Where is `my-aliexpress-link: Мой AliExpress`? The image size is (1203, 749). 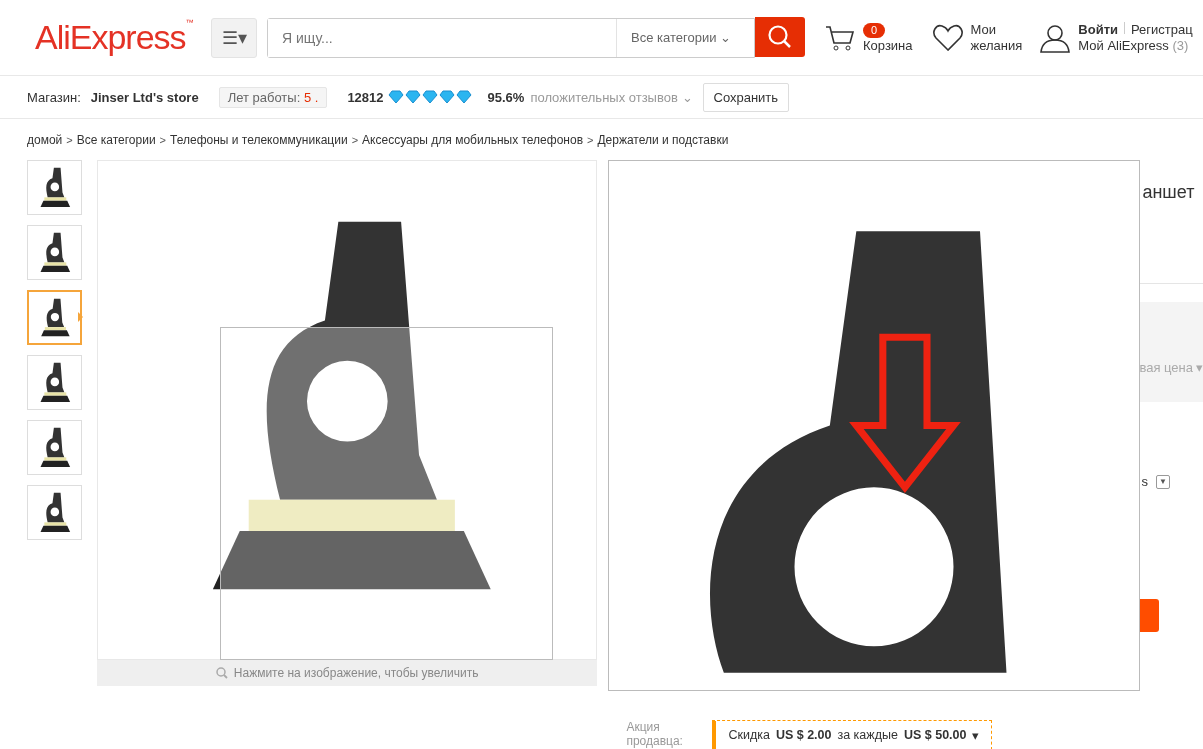 my-aliexpress-link: Мой AliExpress is located at coordinates (1123, 45).